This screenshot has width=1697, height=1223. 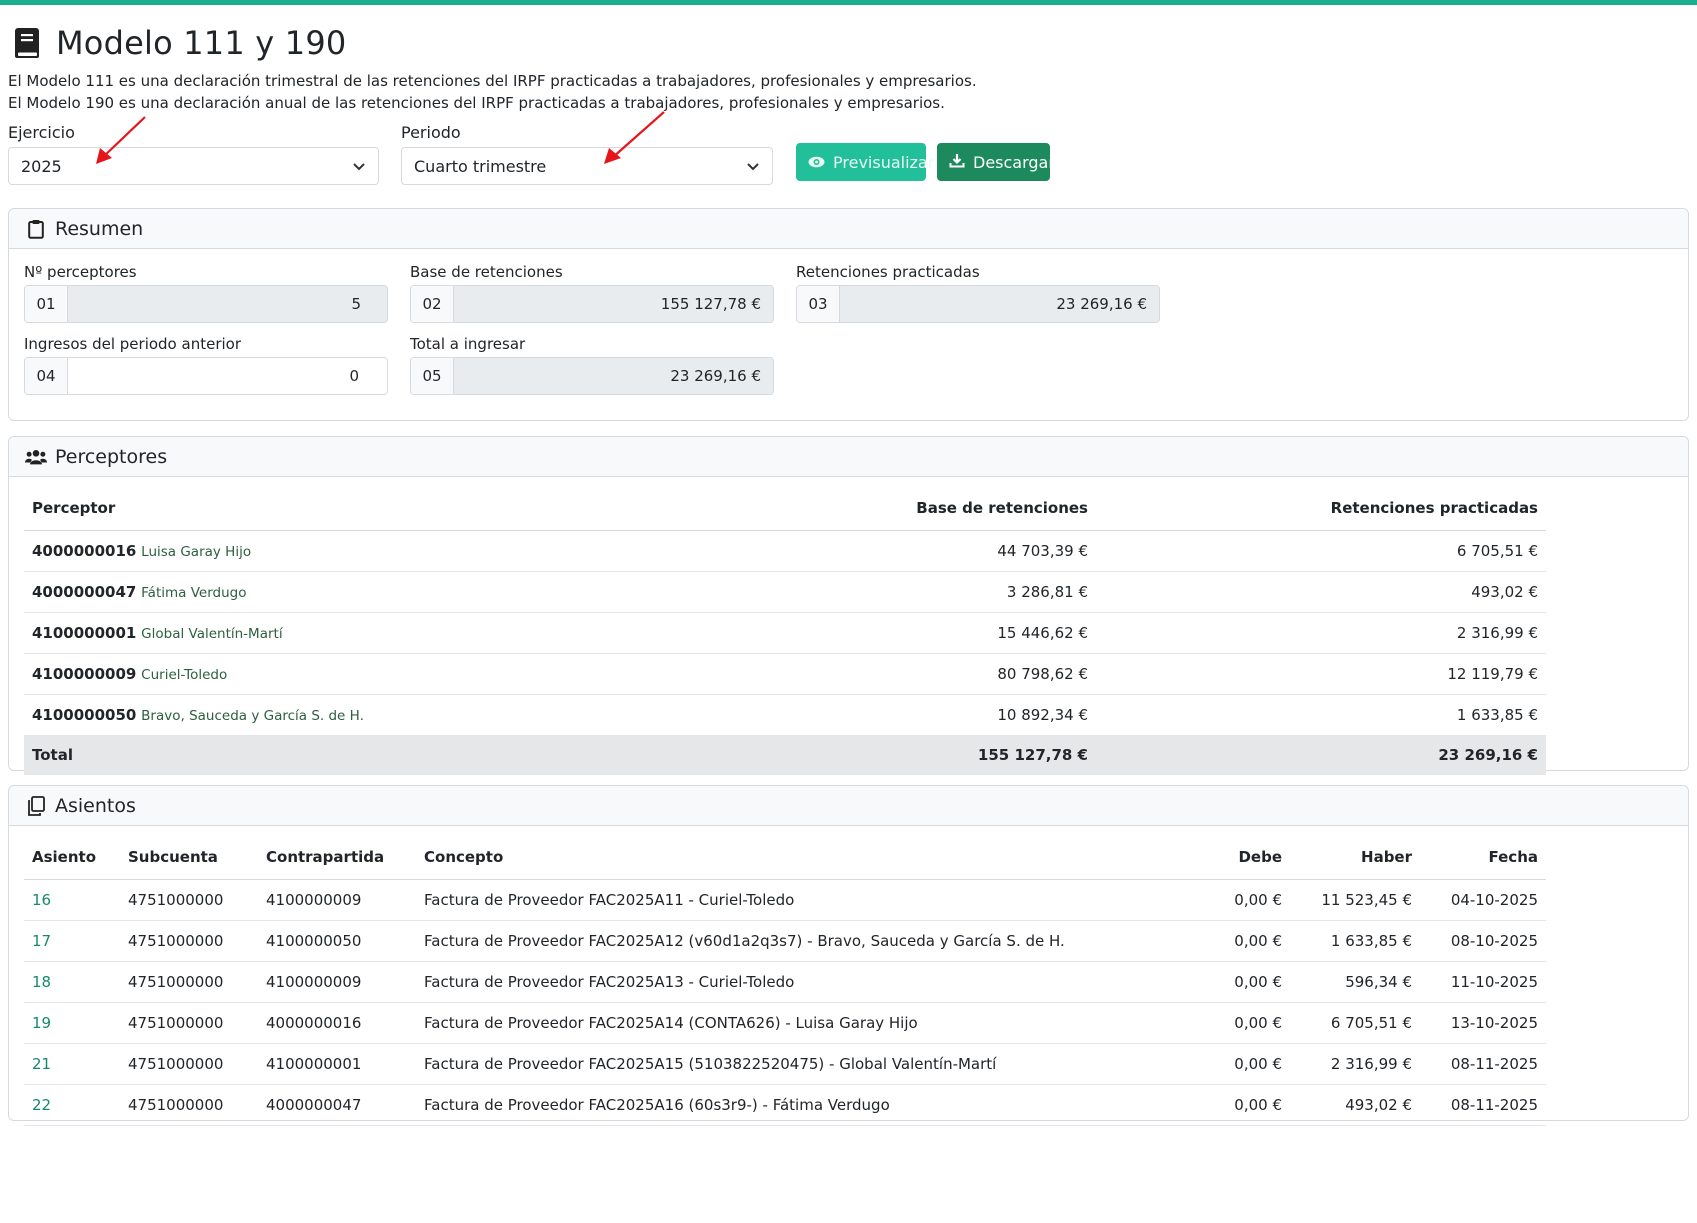 I want to click on asiento-haber: 11 523,45 €, so click(x=1355, y=900).